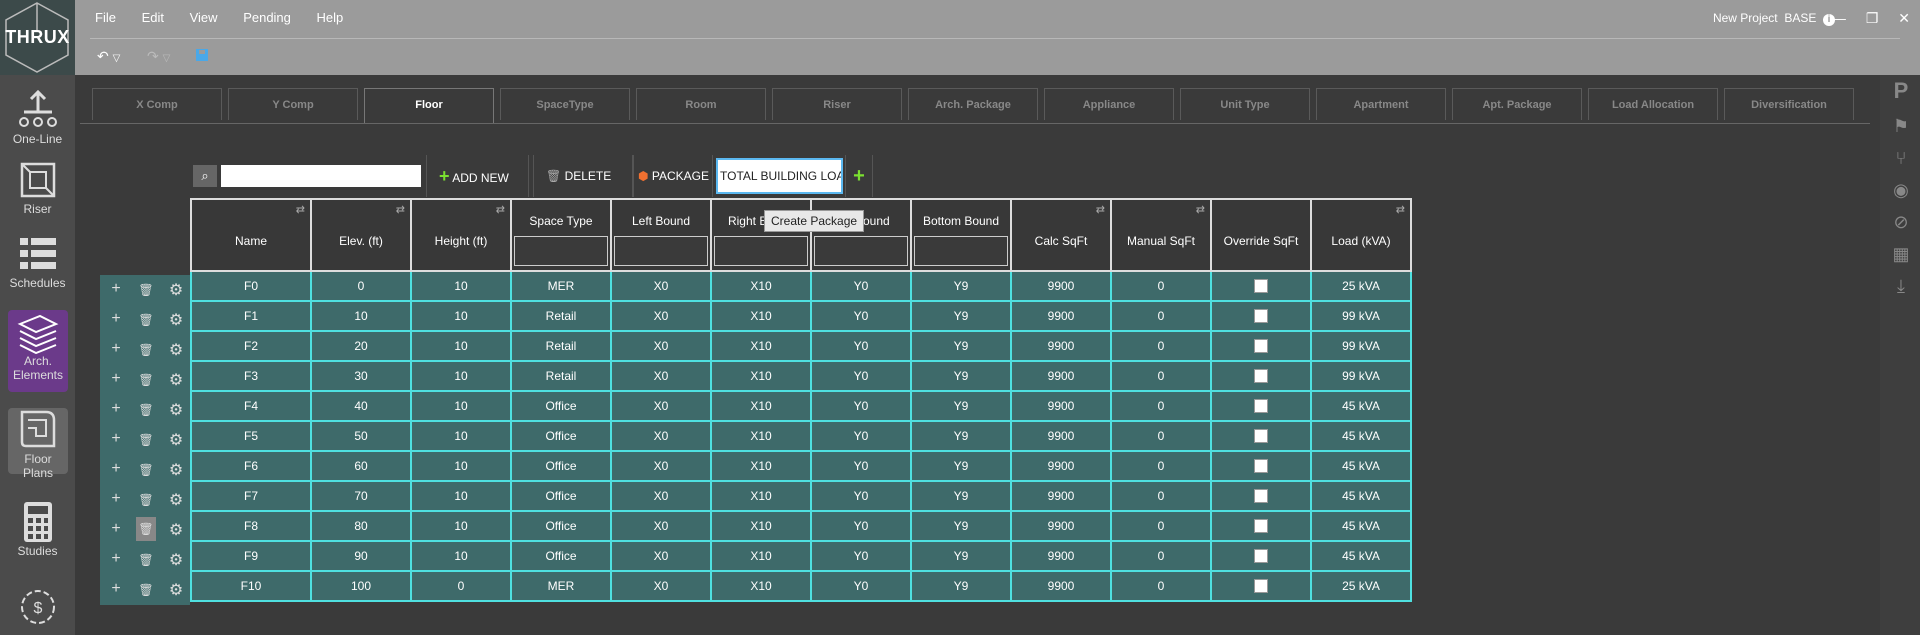 This screenshot has width=1920, height=635. Describe the element at coordinates (361, 466) in the screenshot. I see `table-cell: 60` at that location.